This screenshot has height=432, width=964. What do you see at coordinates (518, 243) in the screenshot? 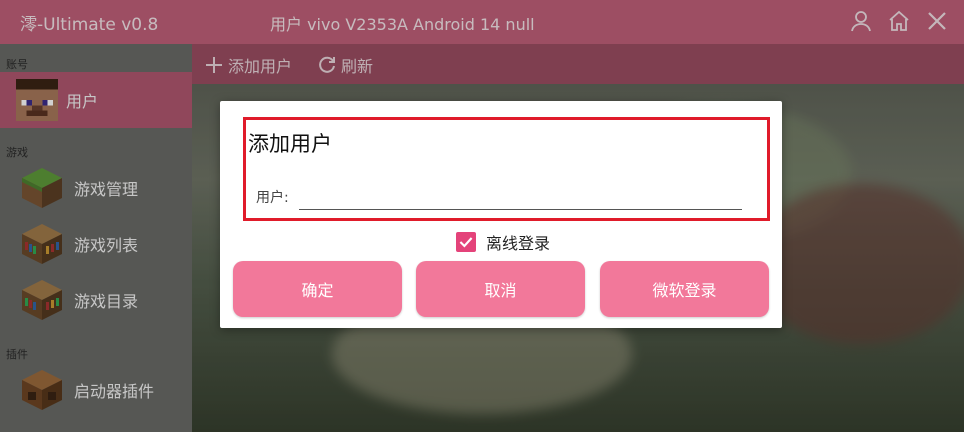
I see `offline-login-label: 离线登录` at bounding box center [518, 243].